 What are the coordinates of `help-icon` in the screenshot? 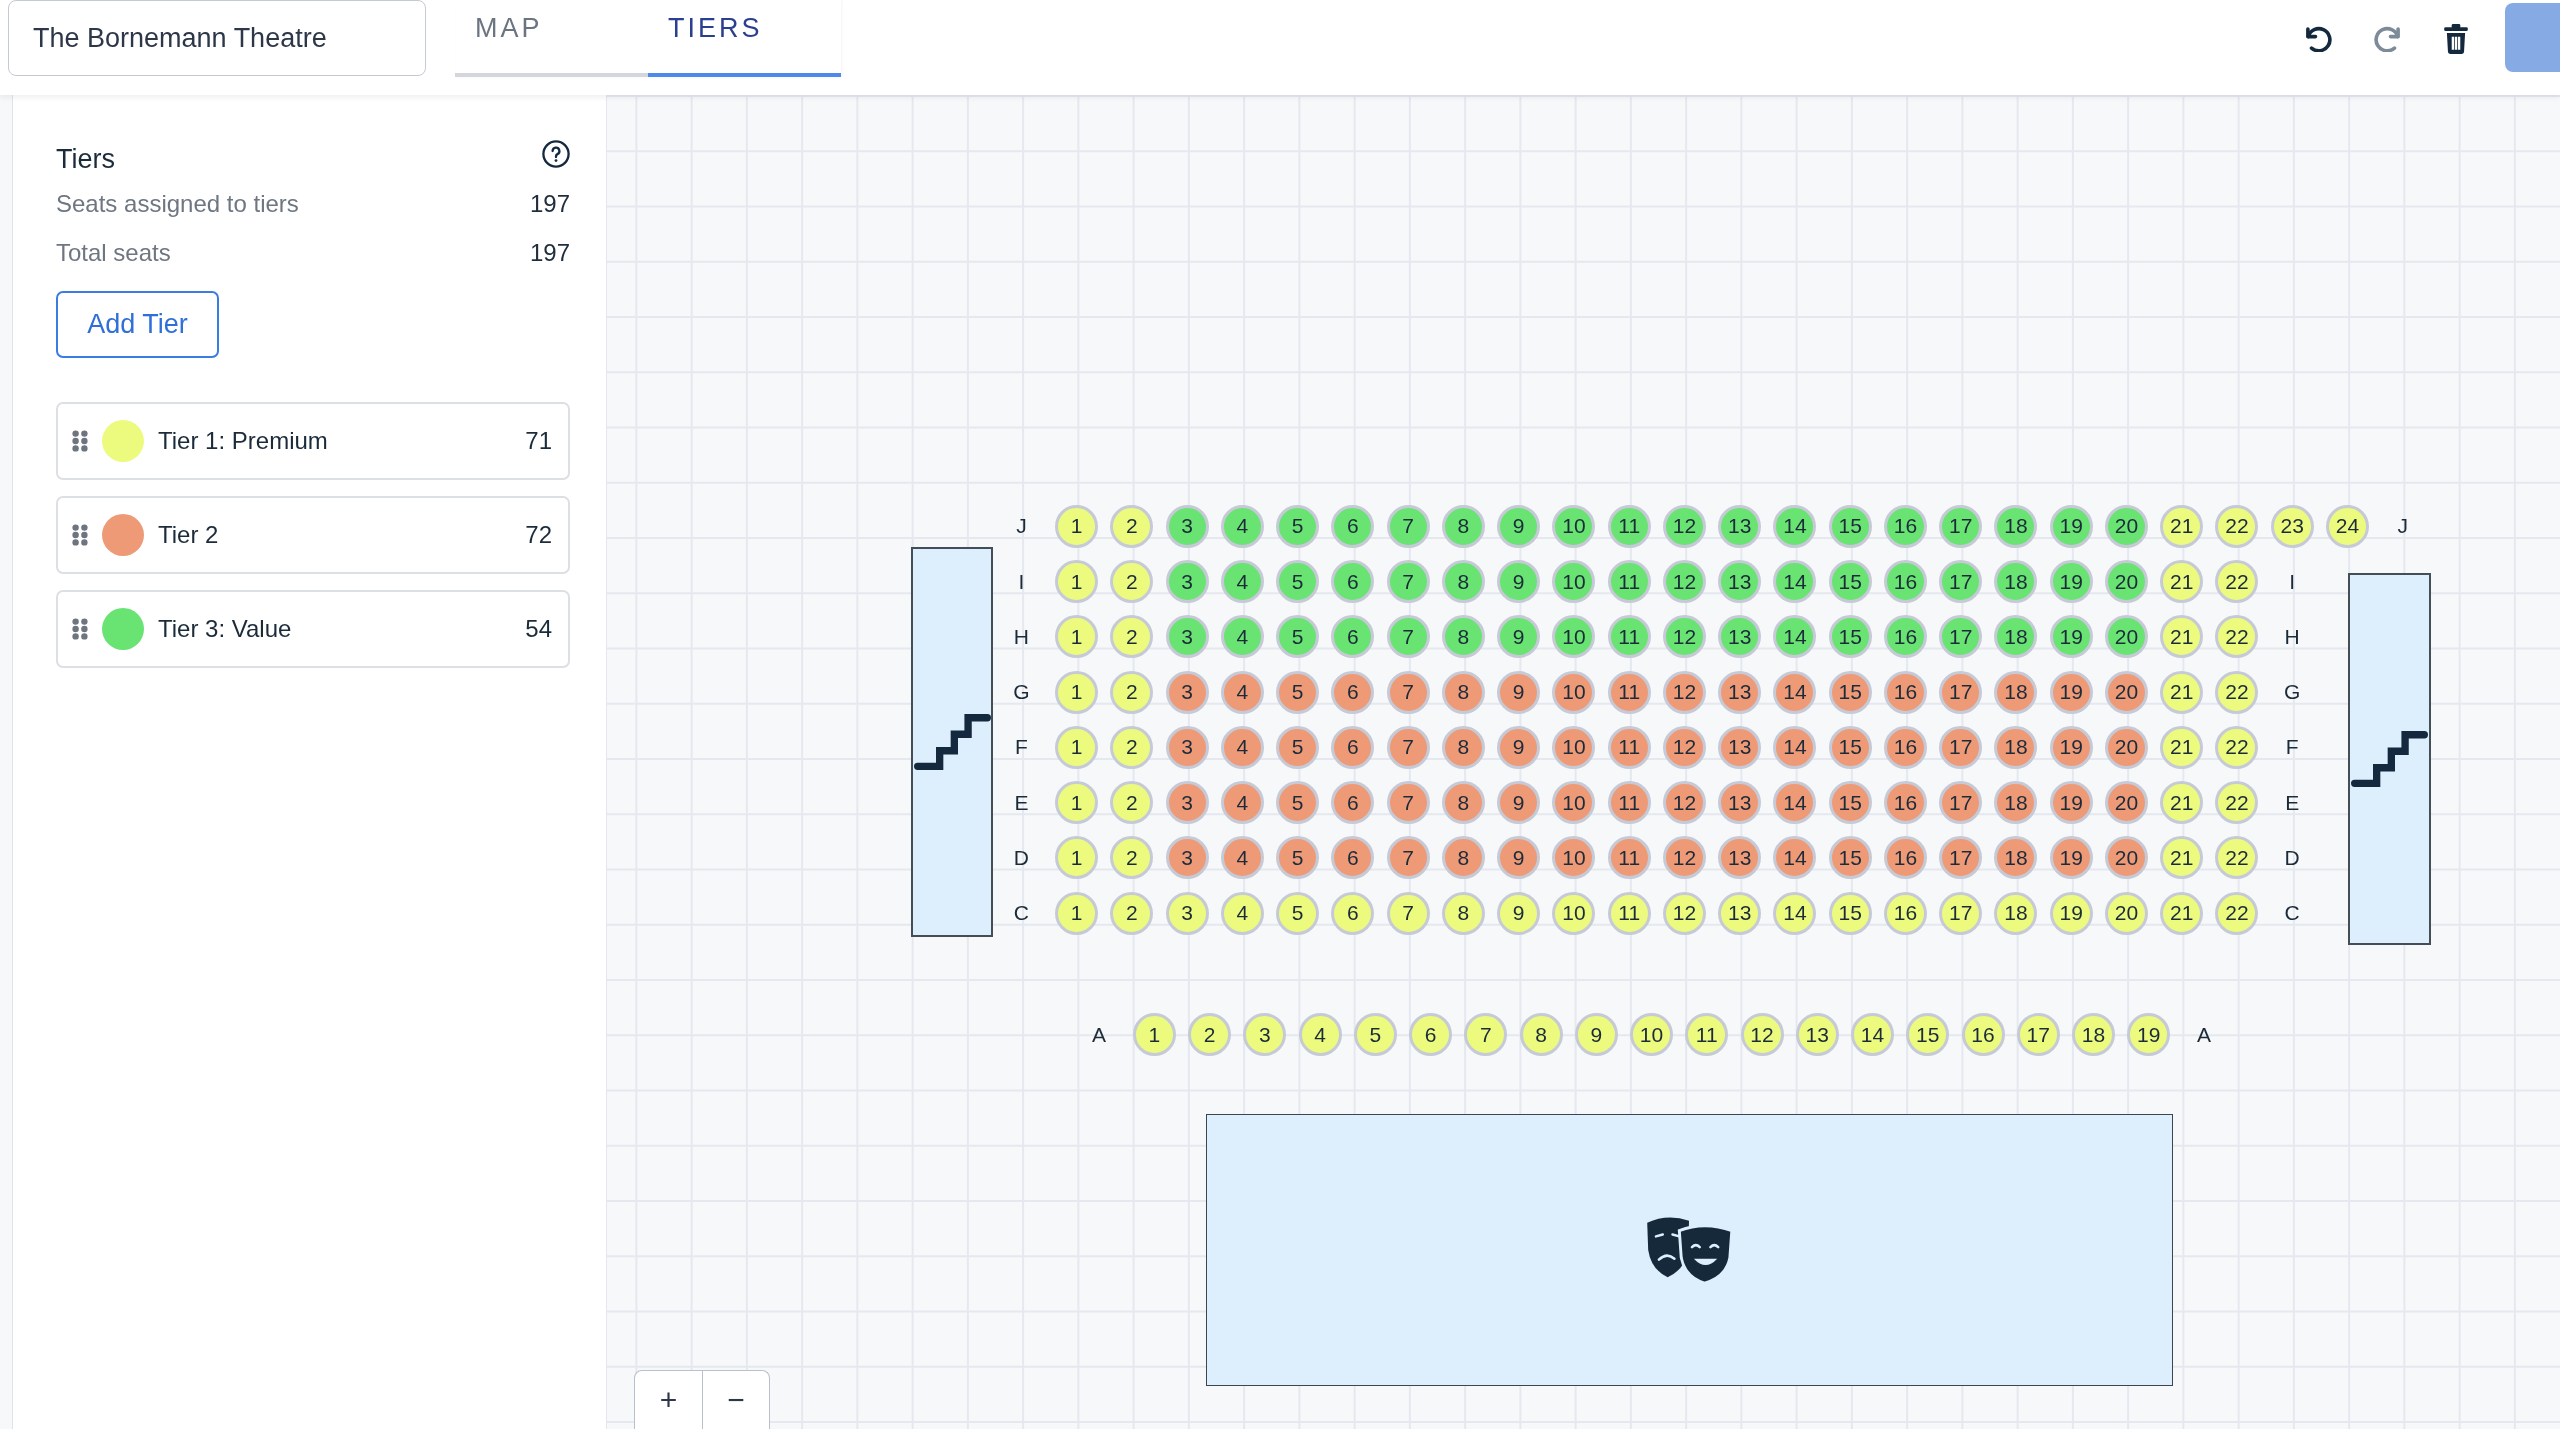 It's located at (556, 154).